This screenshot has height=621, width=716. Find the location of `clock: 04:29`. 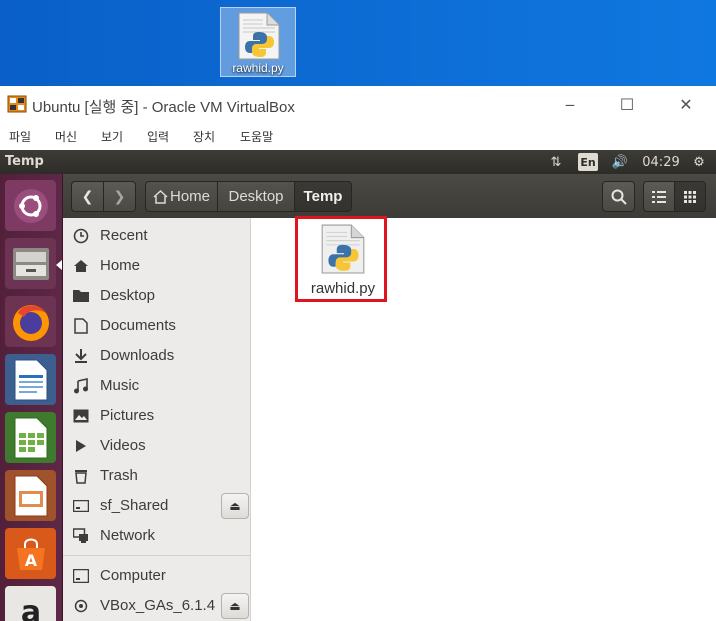

clock: 04:29 is located at coordinates (661, 162).